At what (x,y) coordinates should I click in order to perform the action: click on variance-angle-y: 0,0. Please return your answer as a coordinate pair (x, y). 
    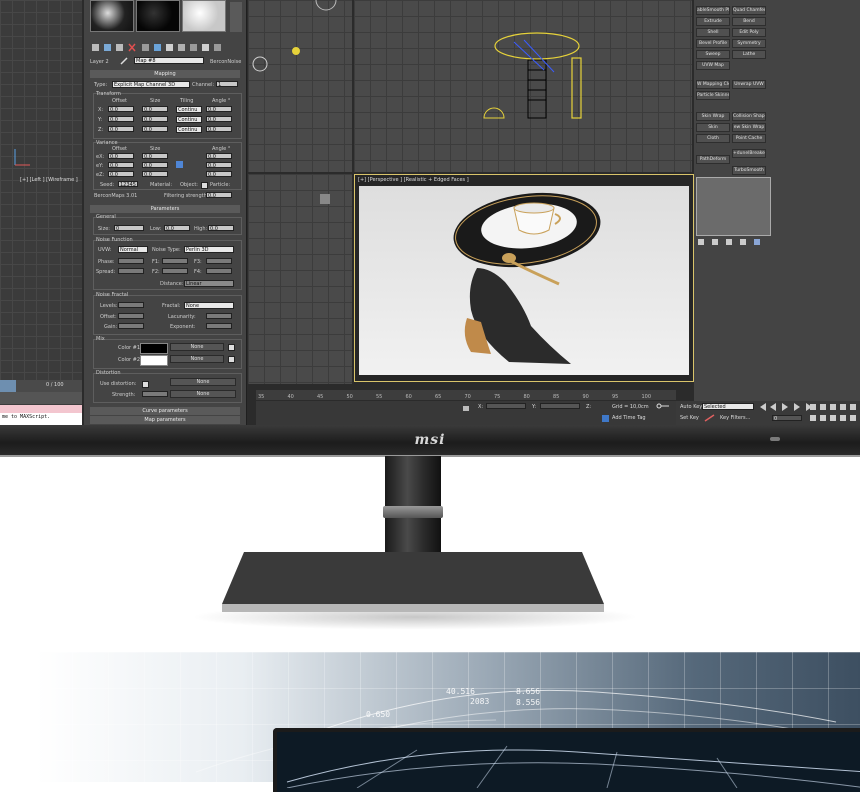
    Looking at the image, I should click on (219, 165).